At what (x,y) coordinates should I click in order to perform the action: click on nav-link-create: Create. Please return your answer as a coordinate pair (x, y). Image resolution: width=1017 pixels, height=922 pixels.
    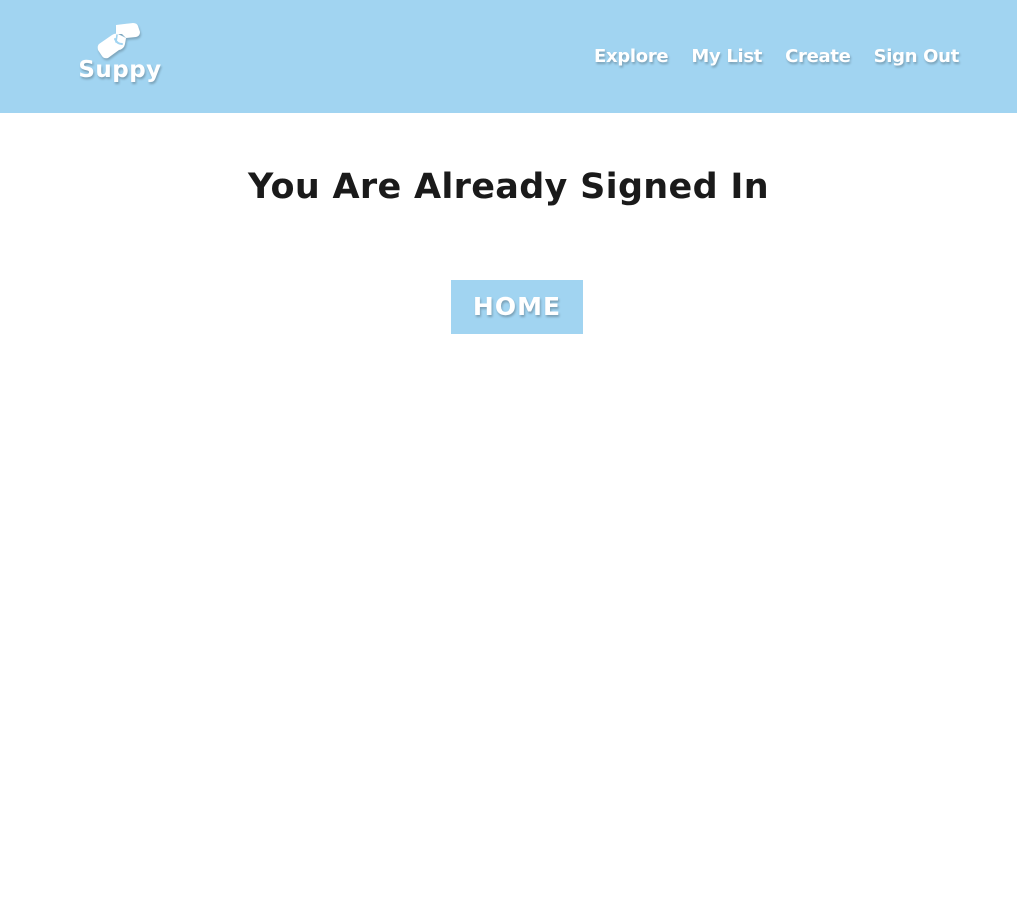
    Looking at the image, I should click on (818, 57).